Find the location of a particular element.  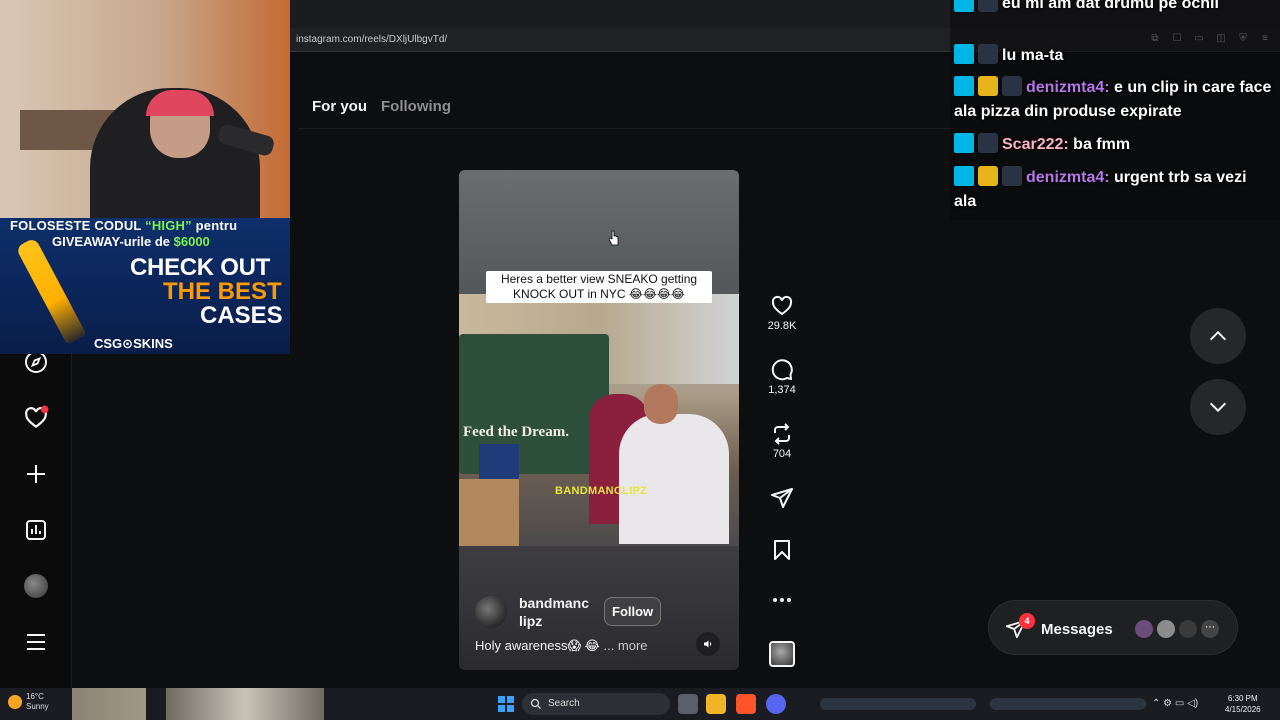

previous-reel-button is located at coordinates (1218, 336).